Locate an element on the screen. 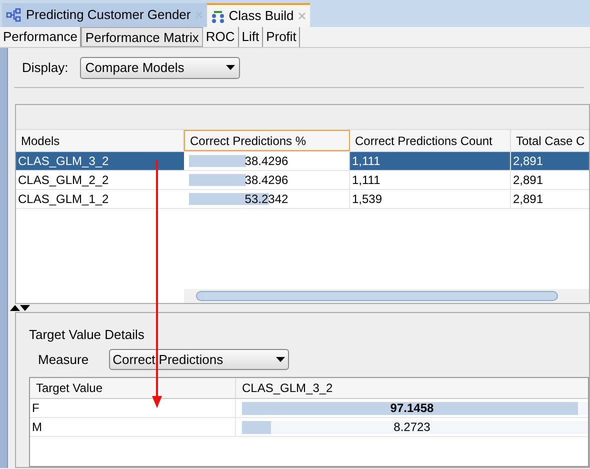 This screenshot has width=590, height=469. sub-tab: ROC is located at coordinates (220, 37).